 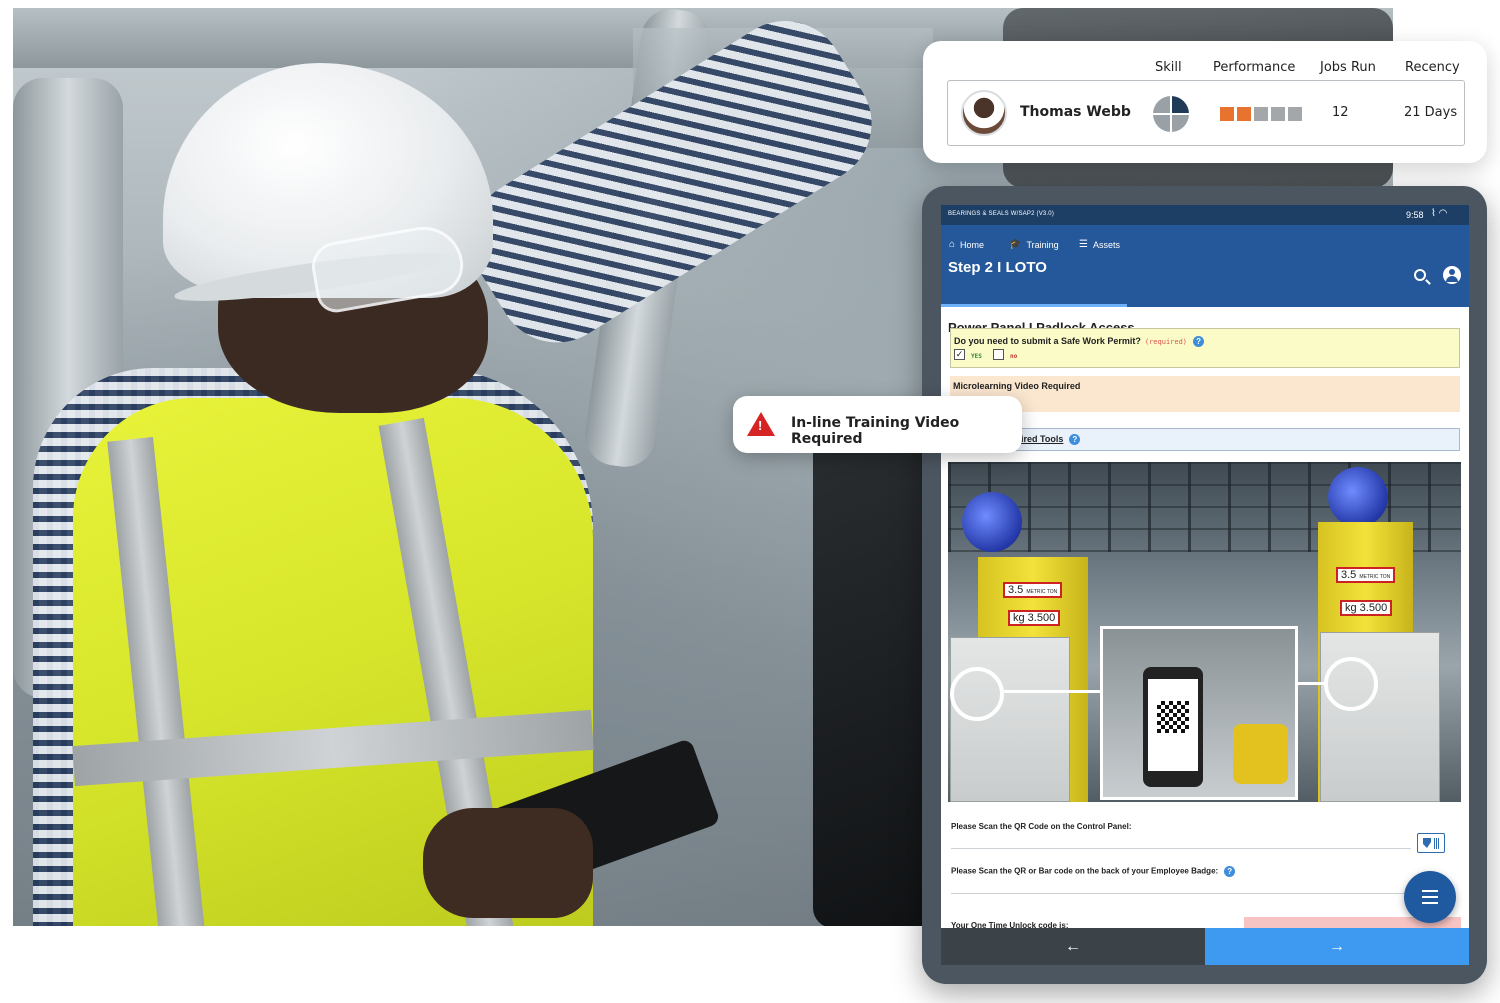 I want to click on phone-screen, so click(x=1173, y=725).